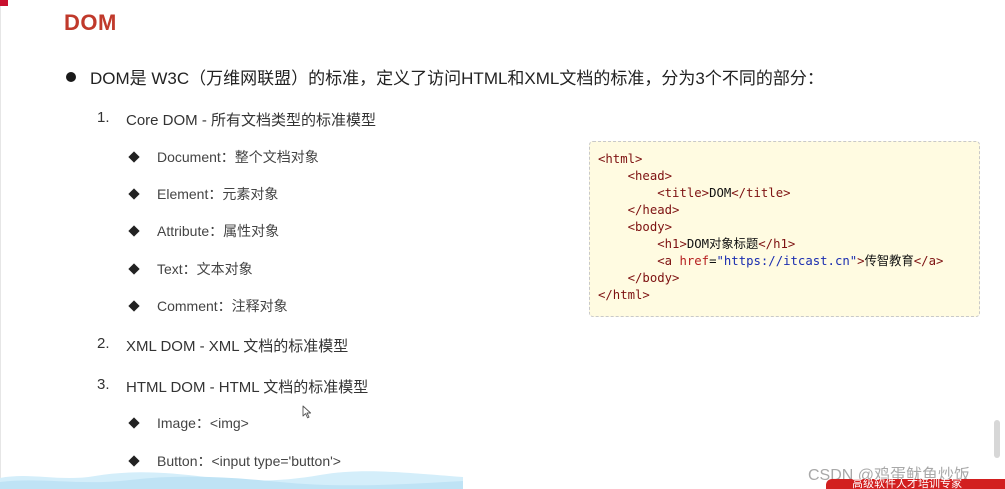  I want to click on section-number: 3., so click(103, 384).